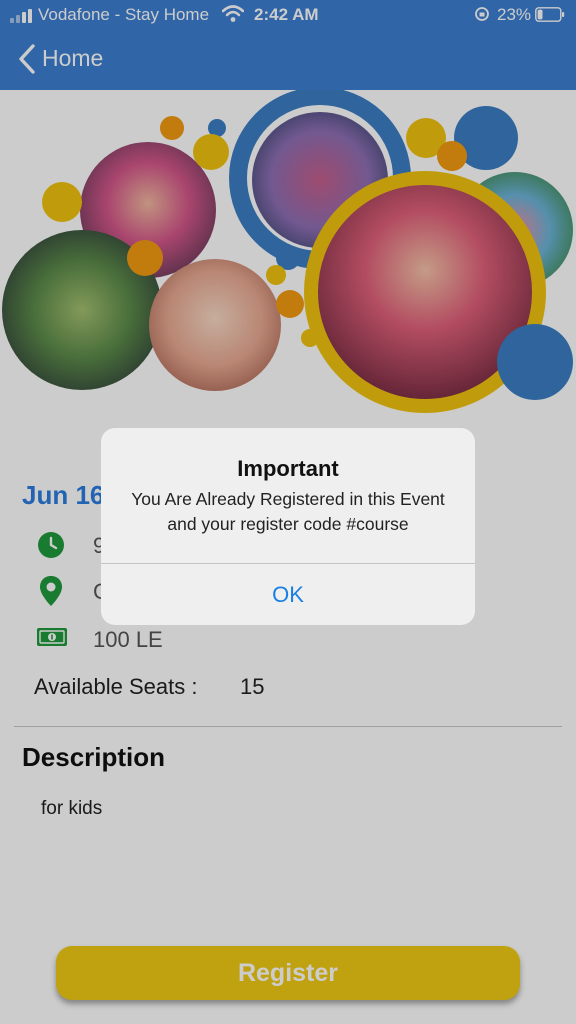  Describe the element at coordinates (288, 594) in the screenshot. I see `alert-ok-button: OK` at that location.